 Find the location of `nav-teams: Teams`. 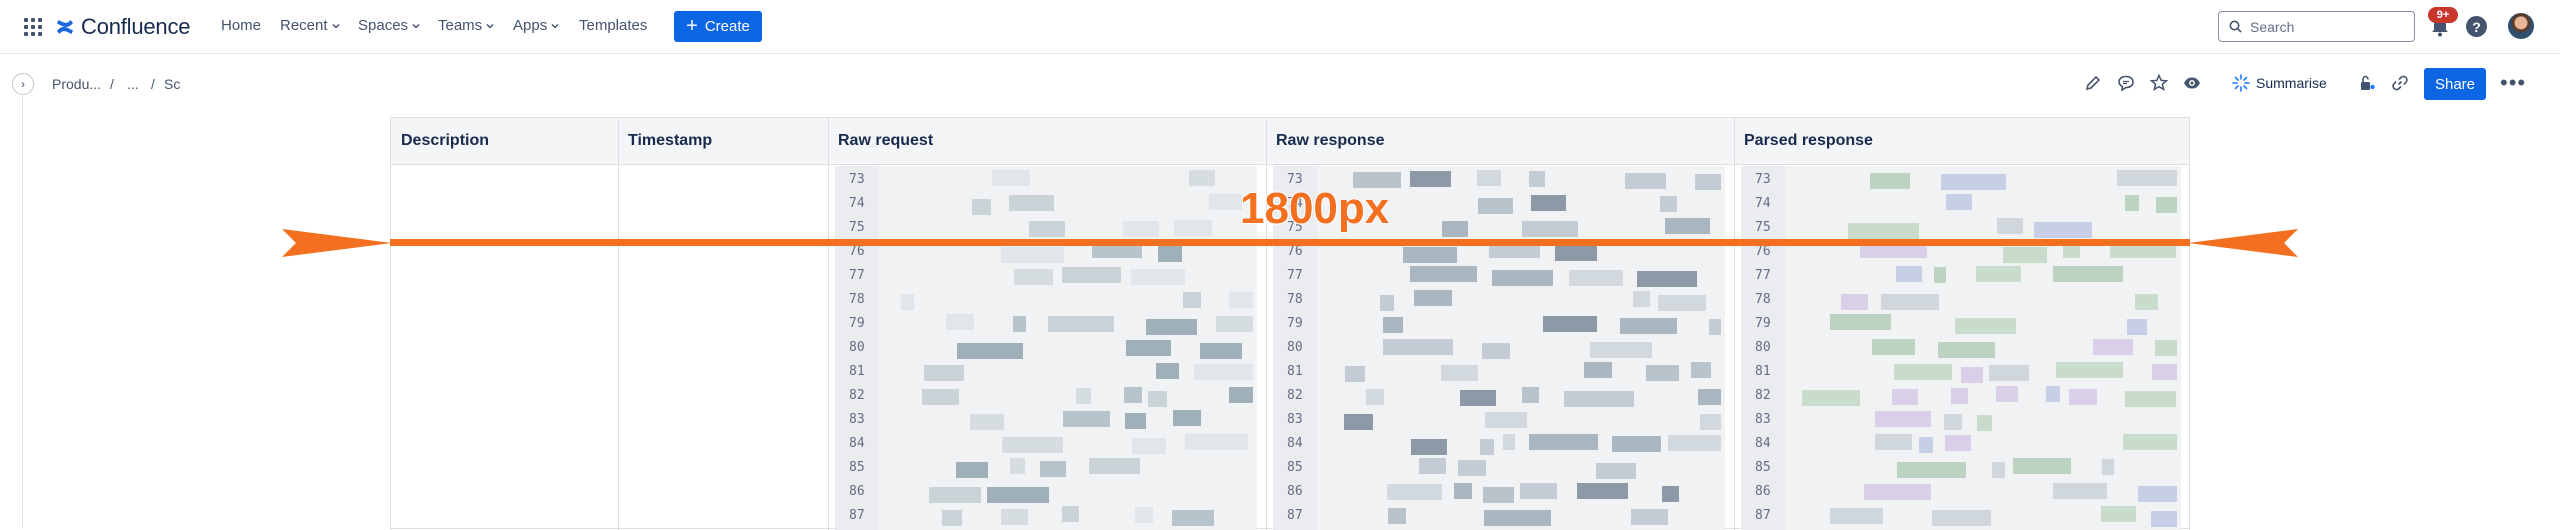

nav-teams: Teams is located at coordinates (466, 25).